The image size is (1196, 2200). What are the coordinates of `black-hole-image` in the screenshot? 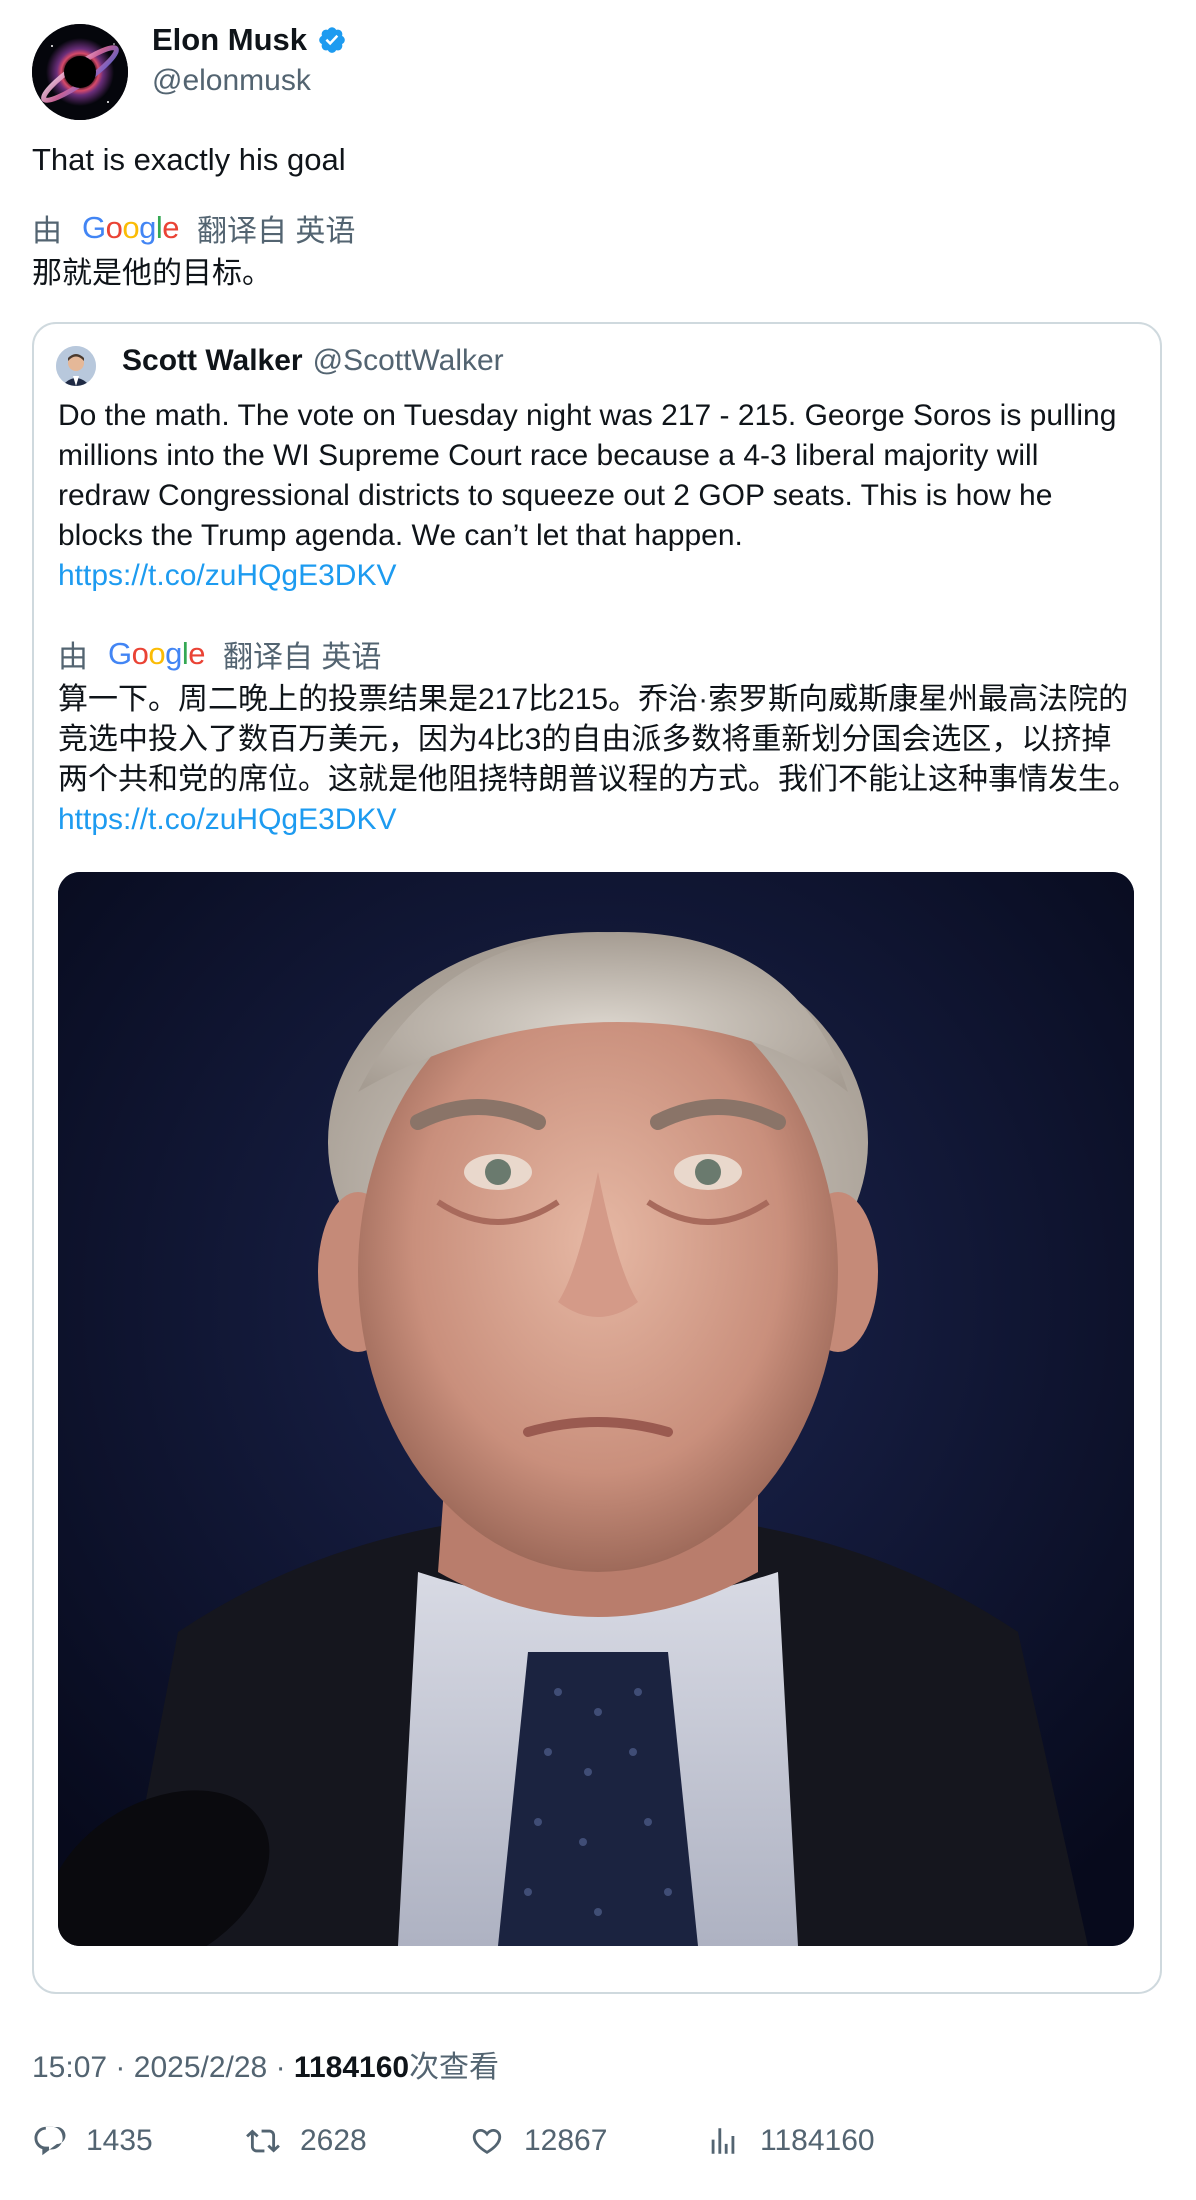 It's located at (80, 72).